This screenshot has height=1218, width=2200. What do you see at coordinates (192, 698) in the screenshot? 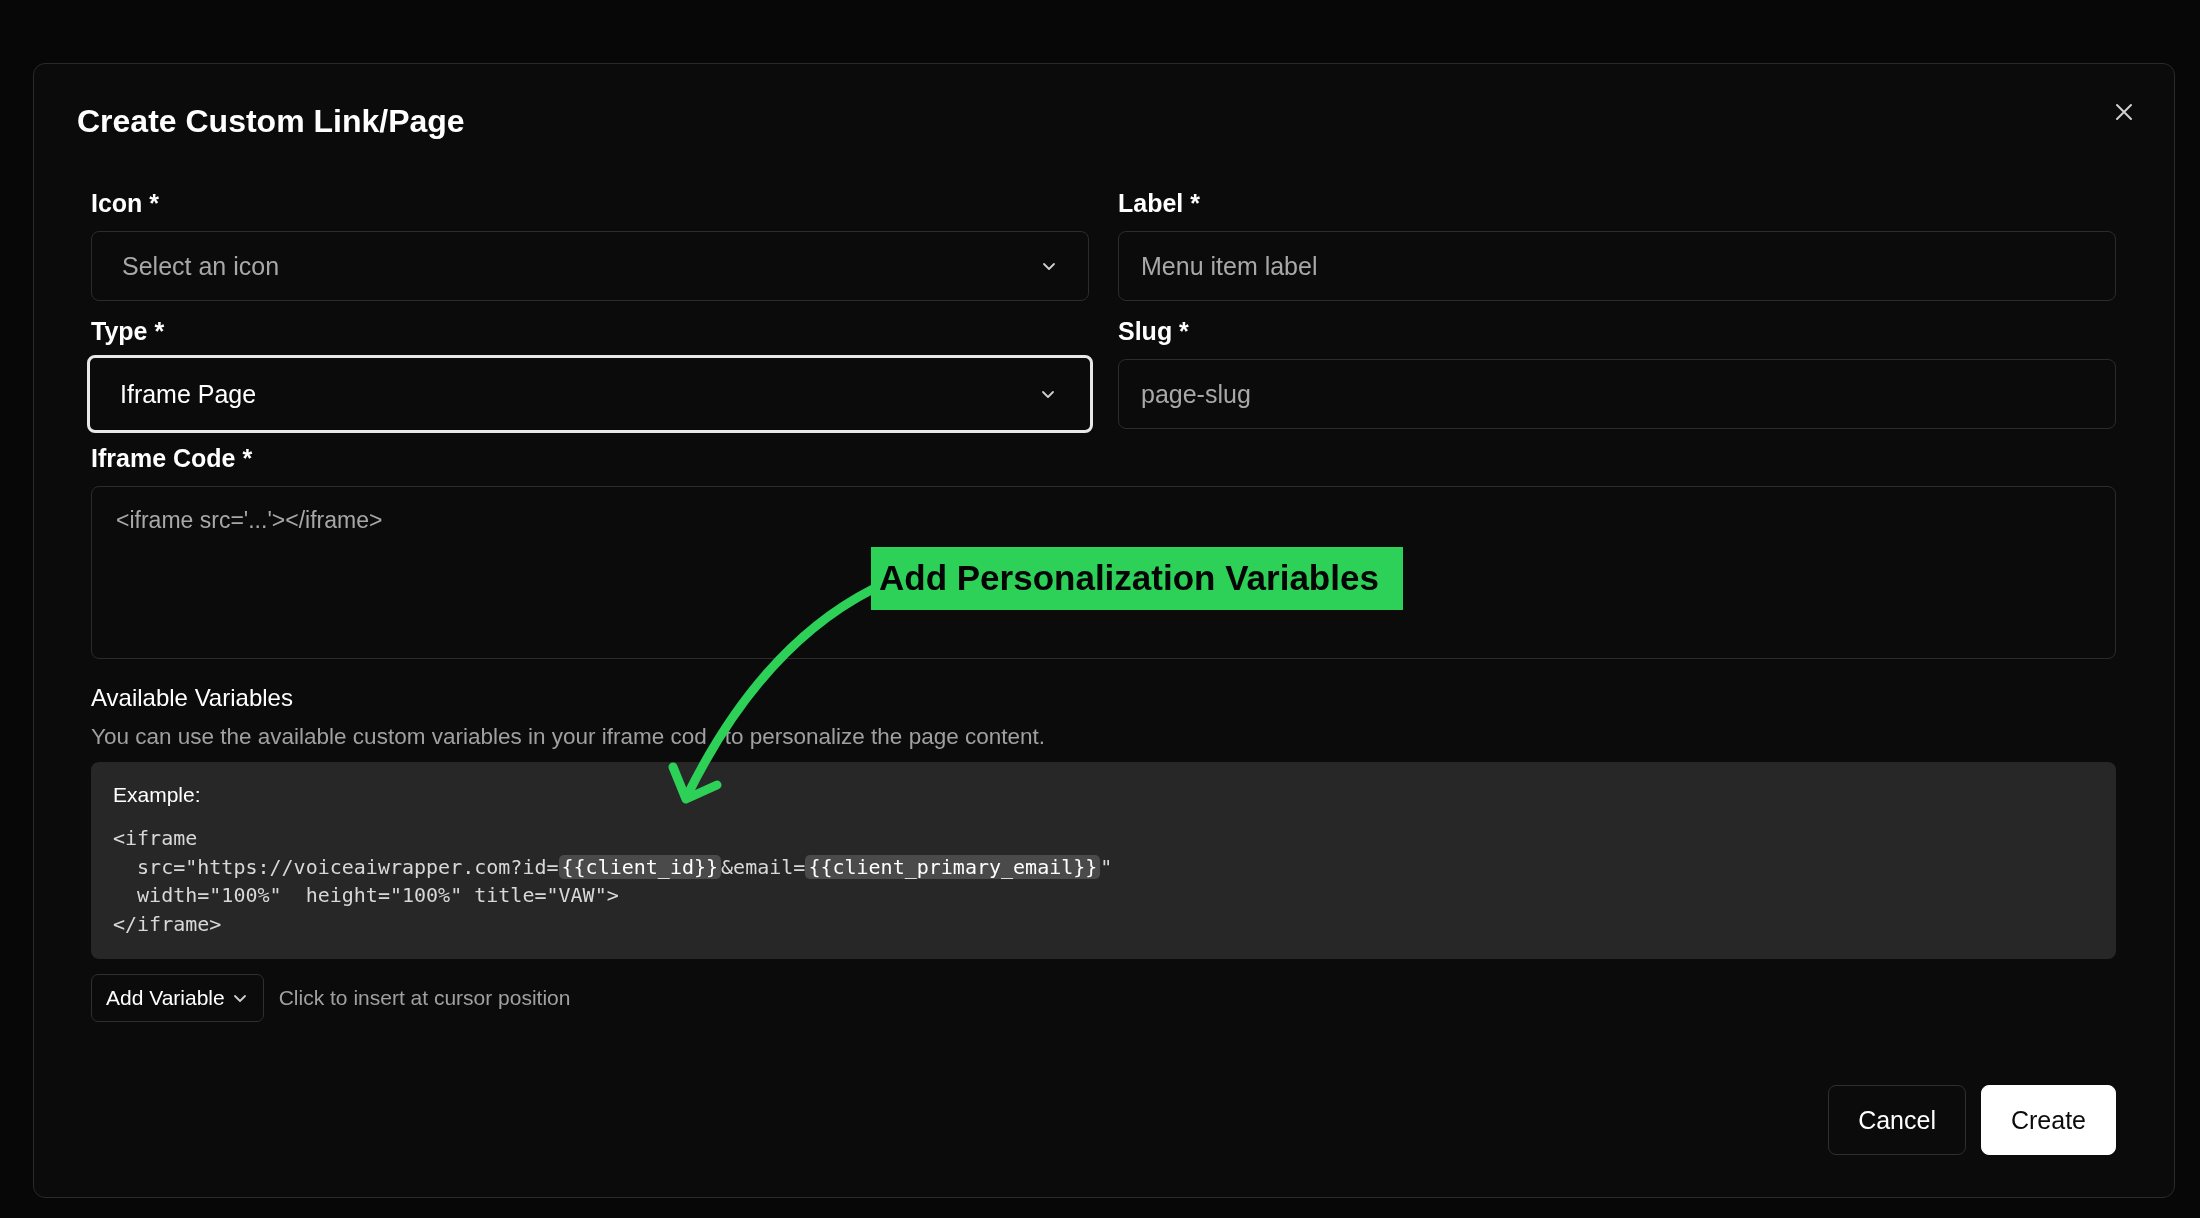
I see `section-title: Available Variables` at bounding box center [192, 698].